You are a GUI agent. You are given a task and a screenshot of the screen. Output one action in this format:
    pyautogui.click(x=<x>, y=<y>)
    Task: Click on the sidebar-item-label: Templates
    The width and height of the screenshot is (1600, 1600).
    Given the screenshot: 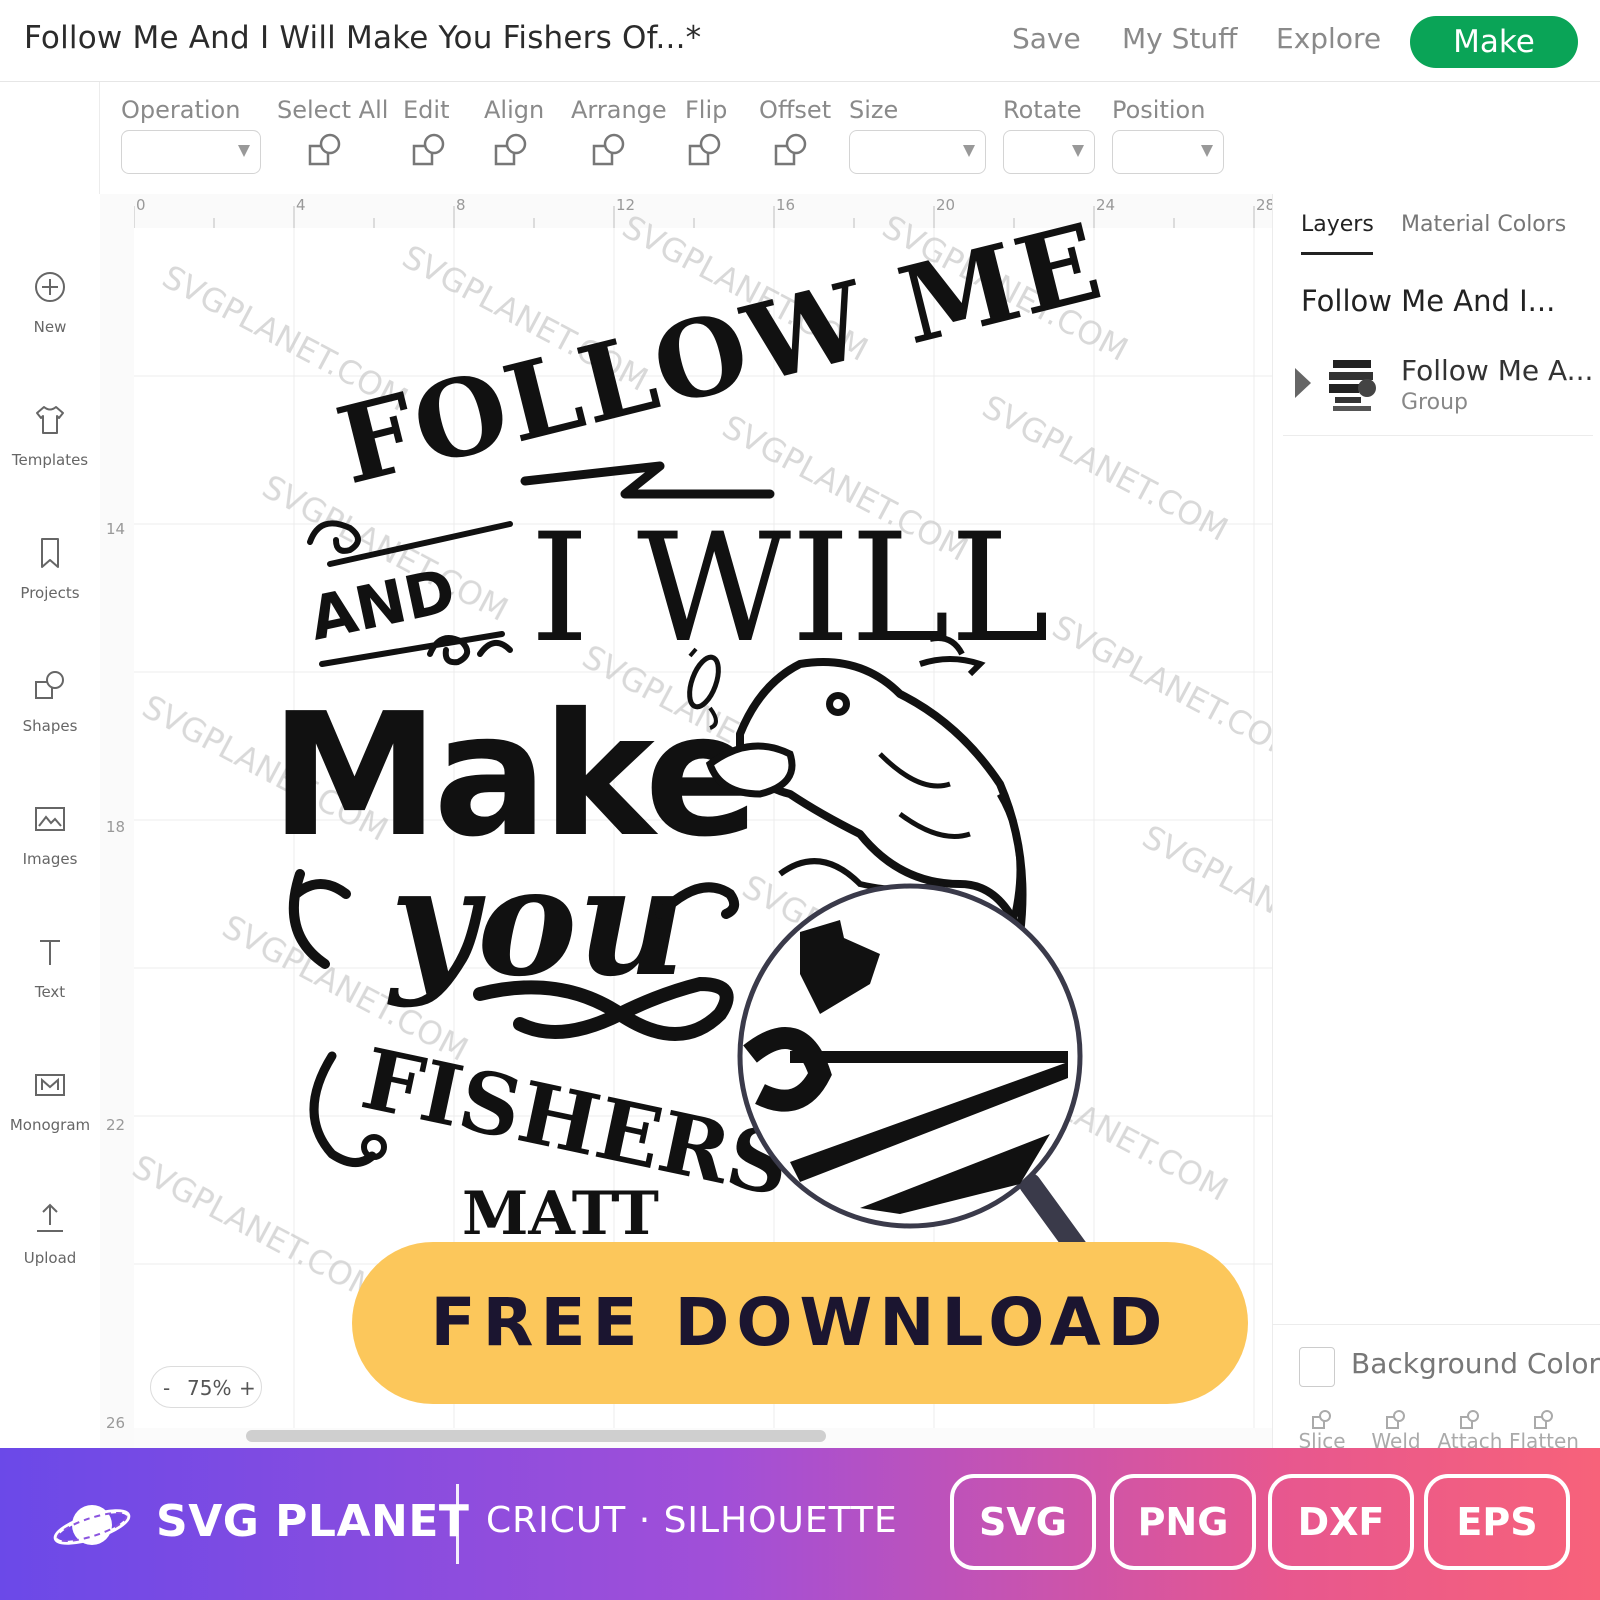 What is the action you would take?
    pyautogui.click(x=50, y=460)
    